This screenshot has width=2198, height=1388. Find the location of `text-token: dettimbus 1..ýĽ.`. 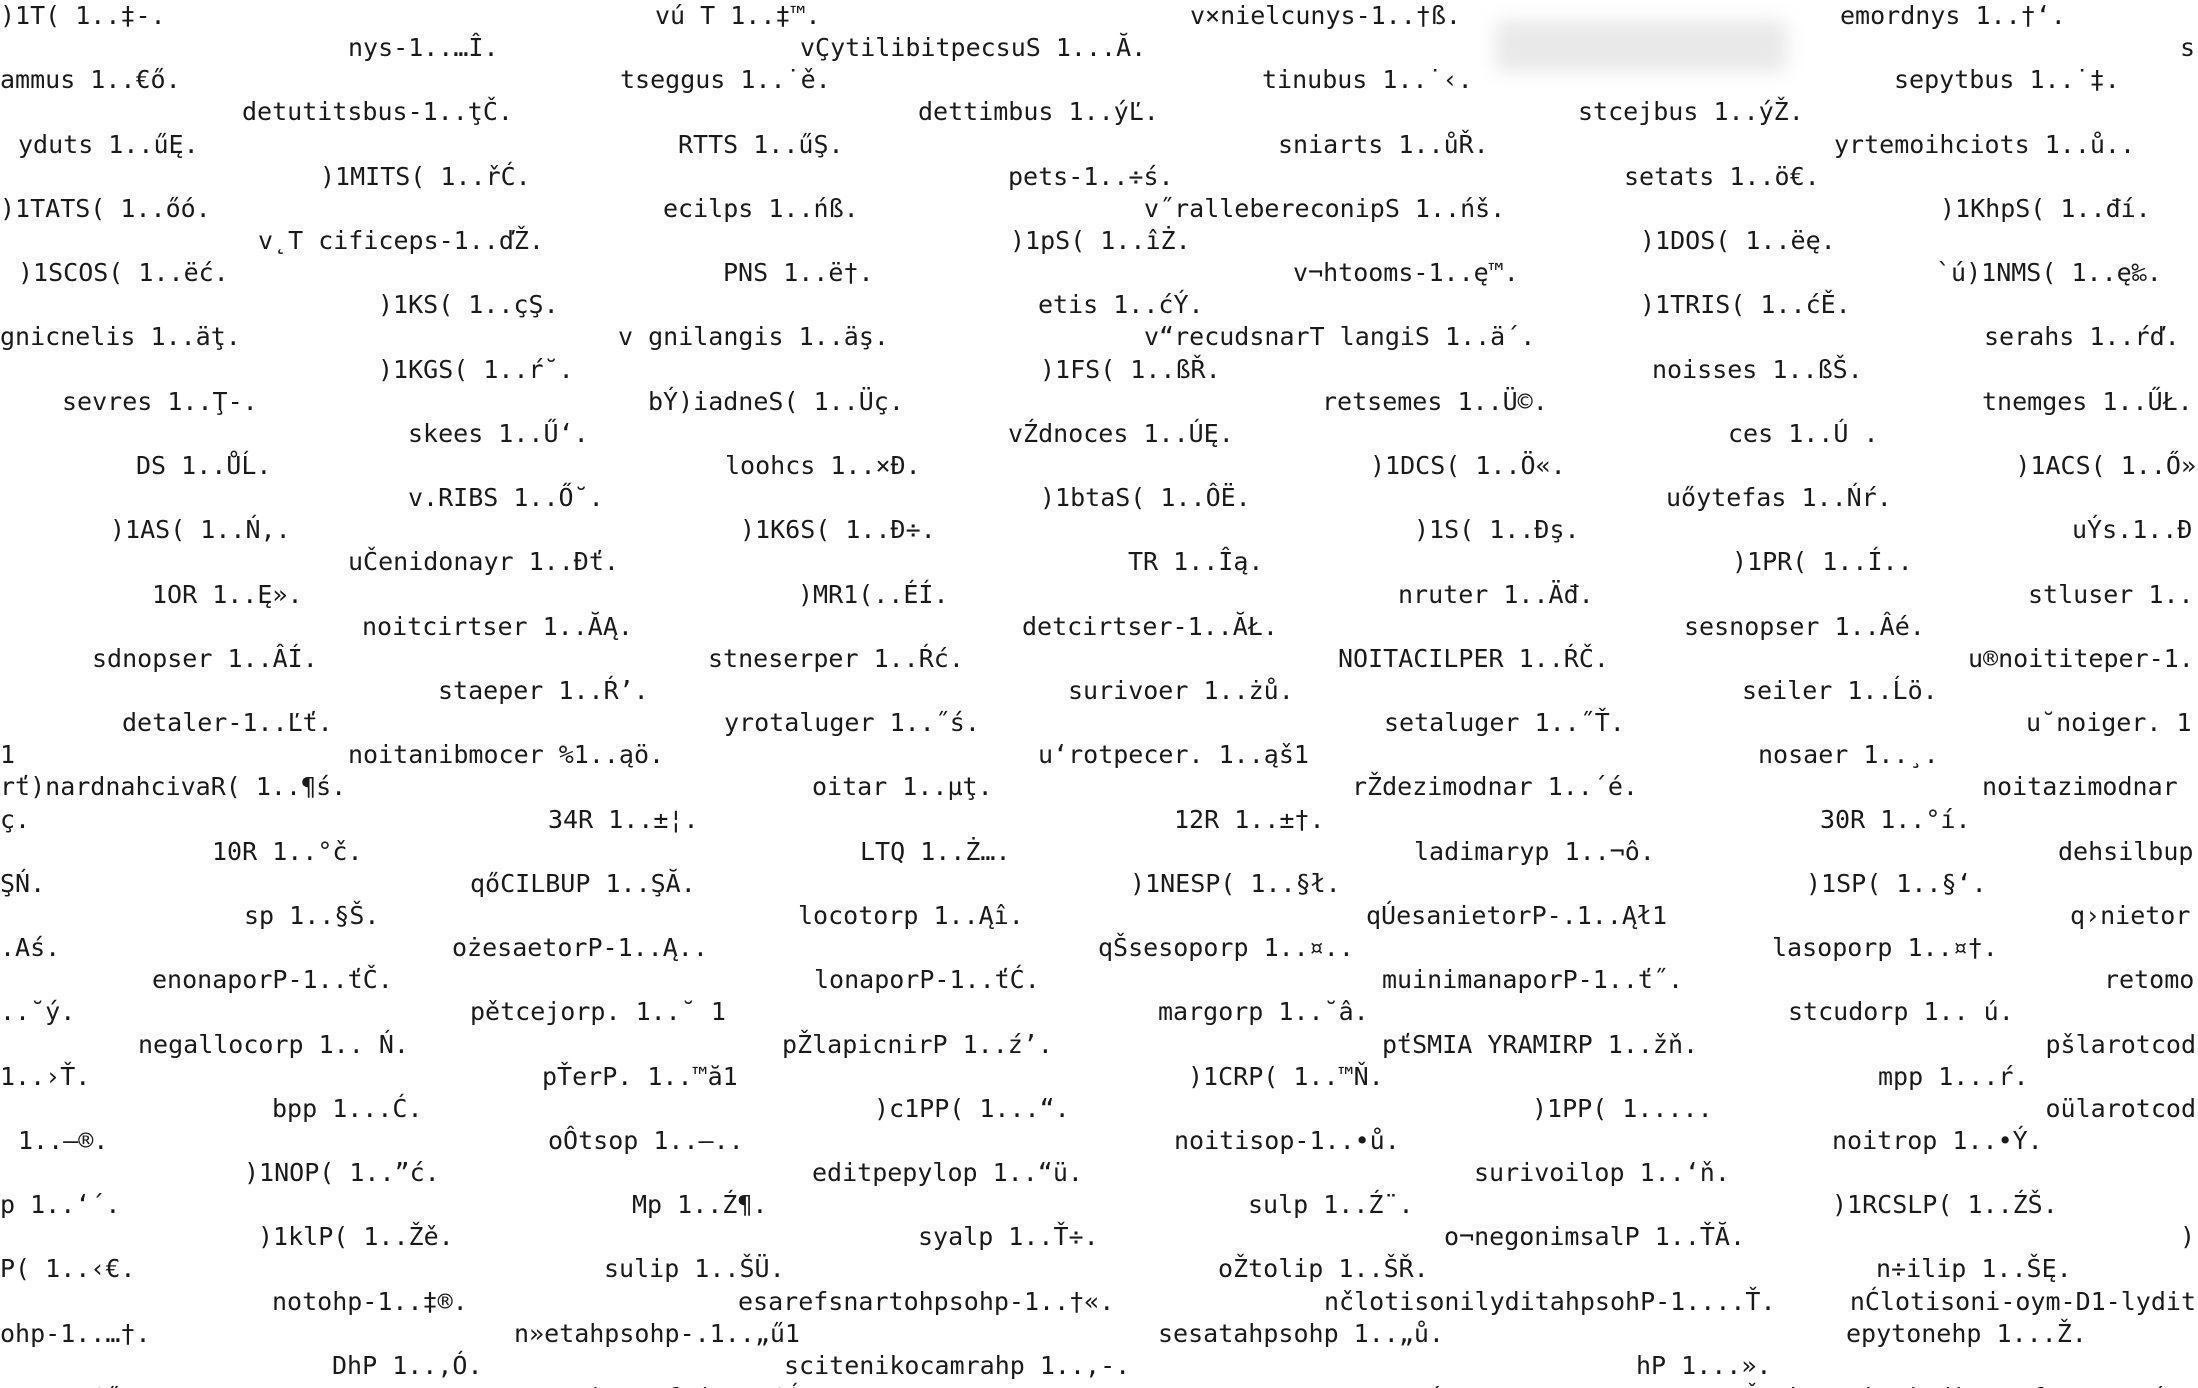

text-token: dettimbus 1..ýĽ. is located at coordinates (1038, 112).